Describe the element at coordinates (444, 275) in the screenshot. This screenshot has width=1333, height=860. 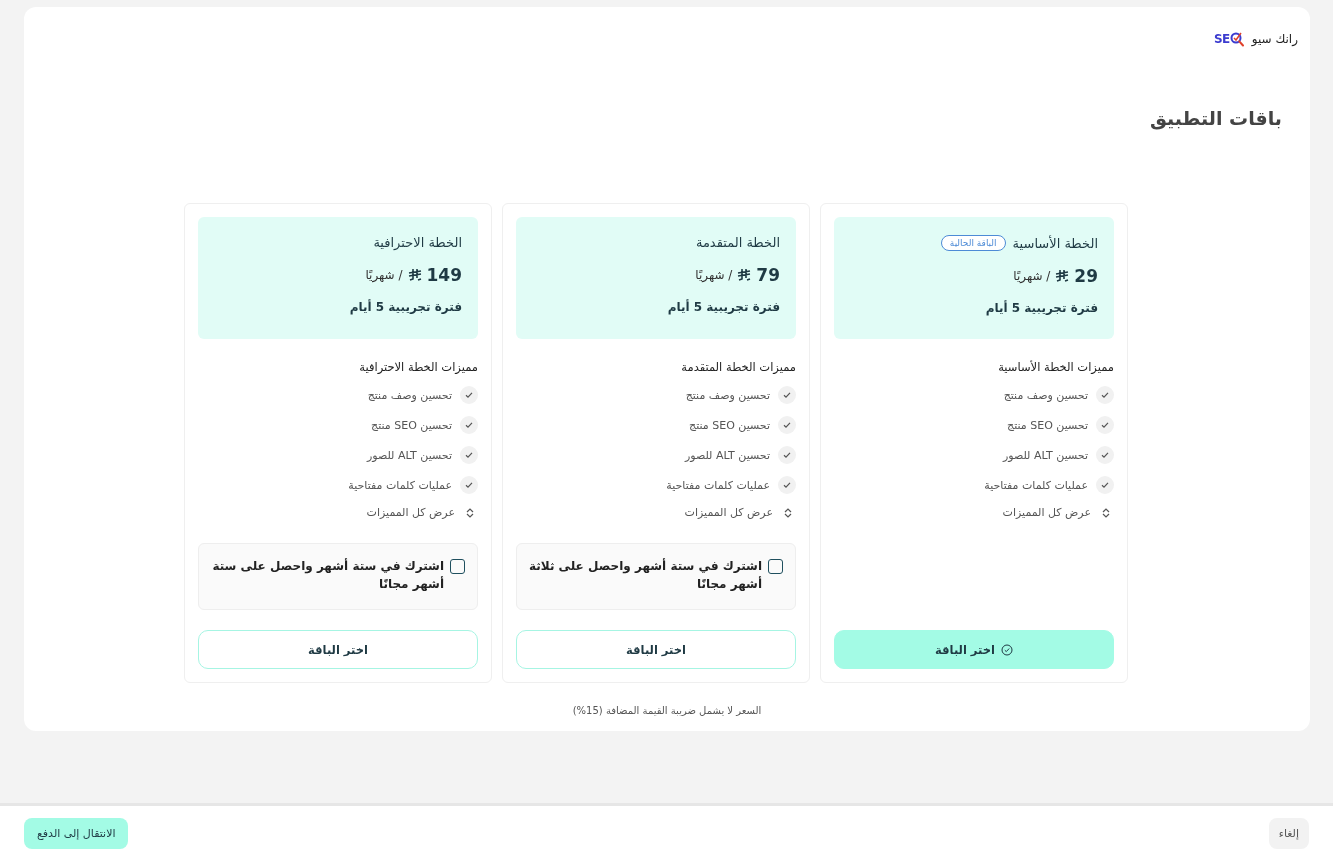
I see `plan-price: 149` at that location.